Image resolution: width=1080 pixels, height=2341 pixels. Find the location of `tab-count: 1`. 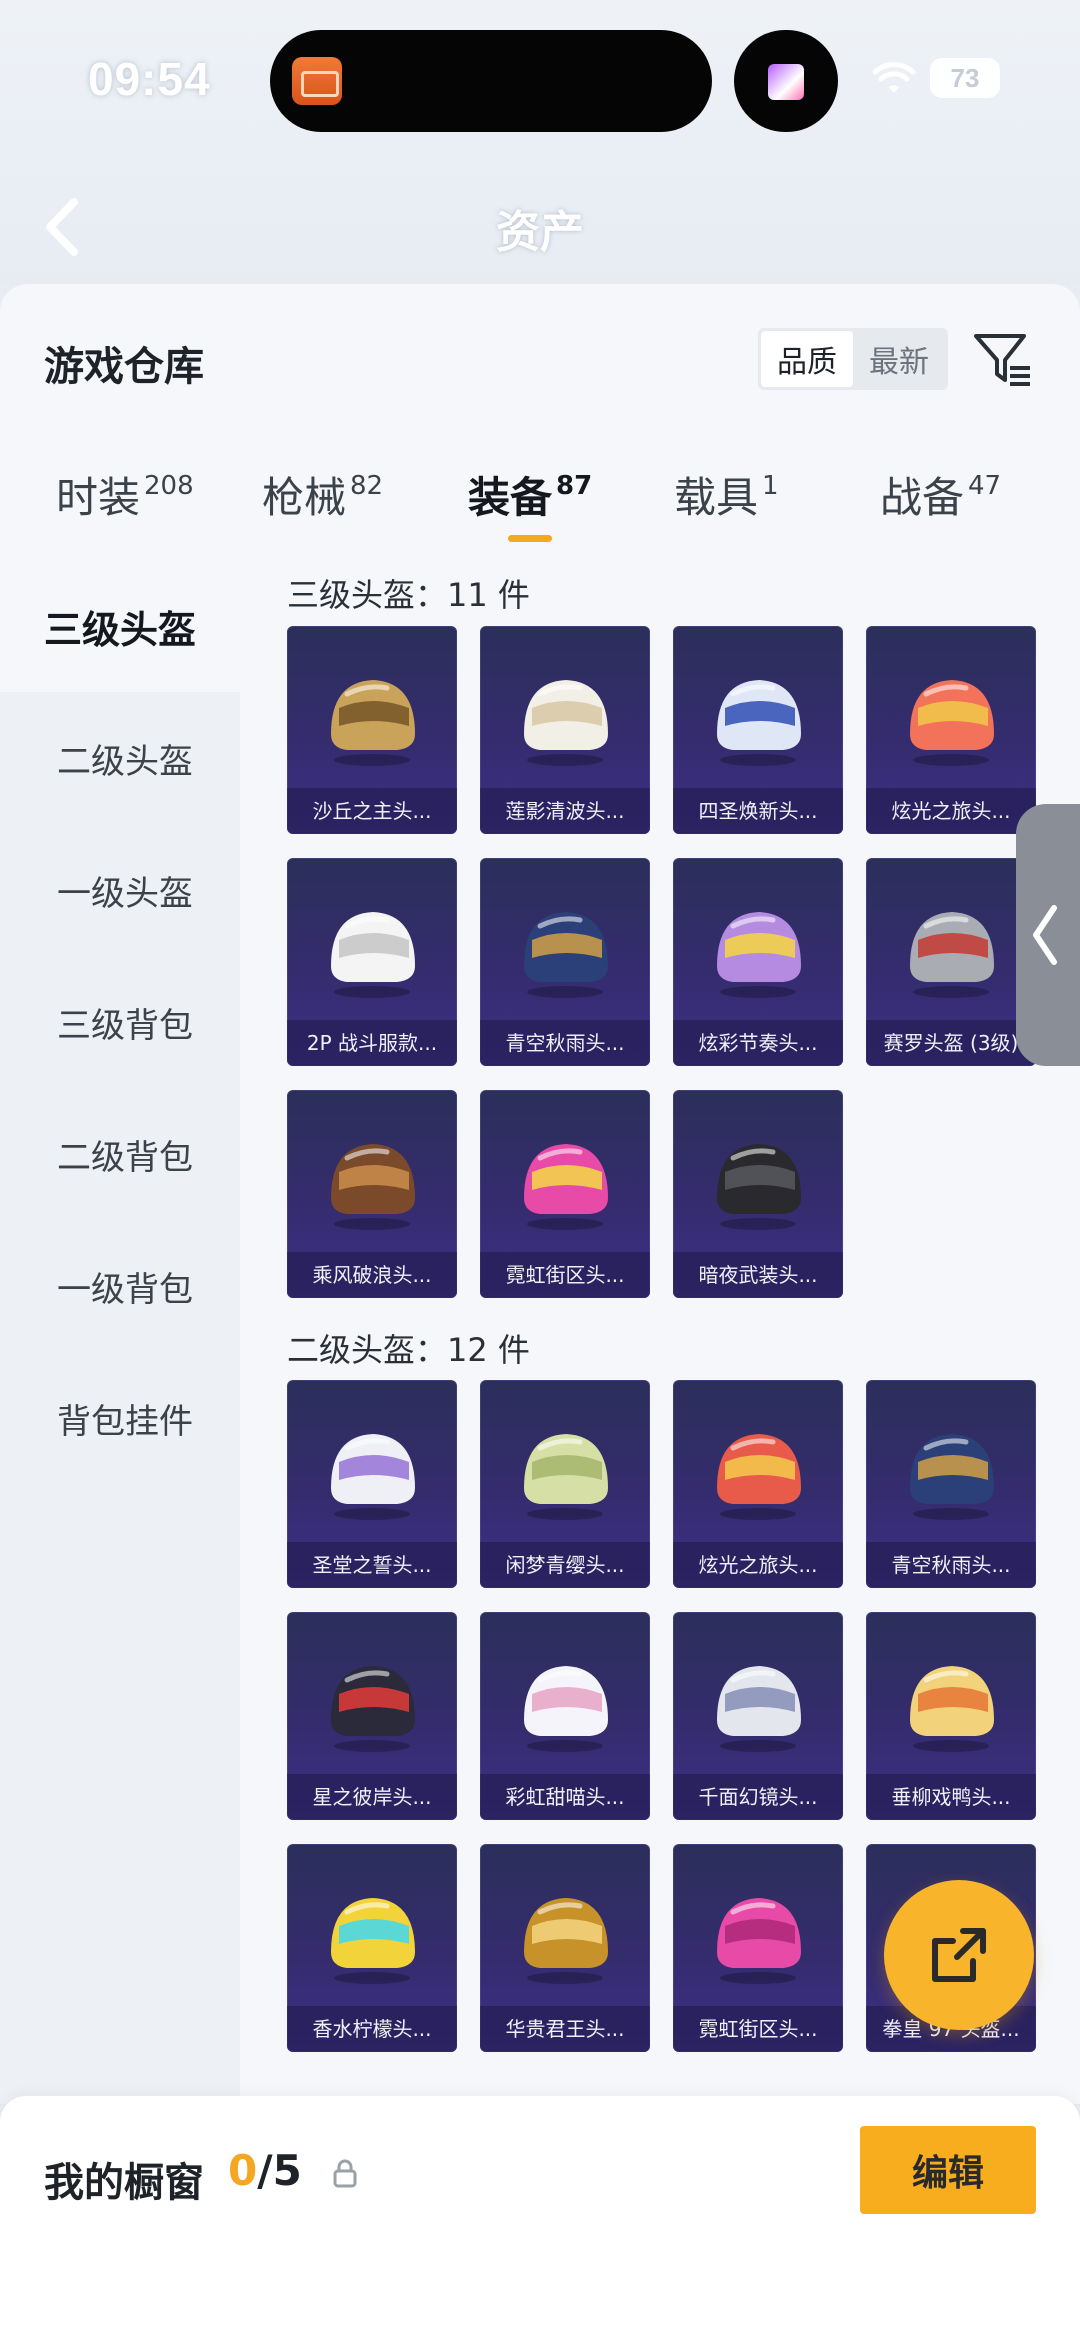

tab-count: 1 is located at coordinates (770, 486).